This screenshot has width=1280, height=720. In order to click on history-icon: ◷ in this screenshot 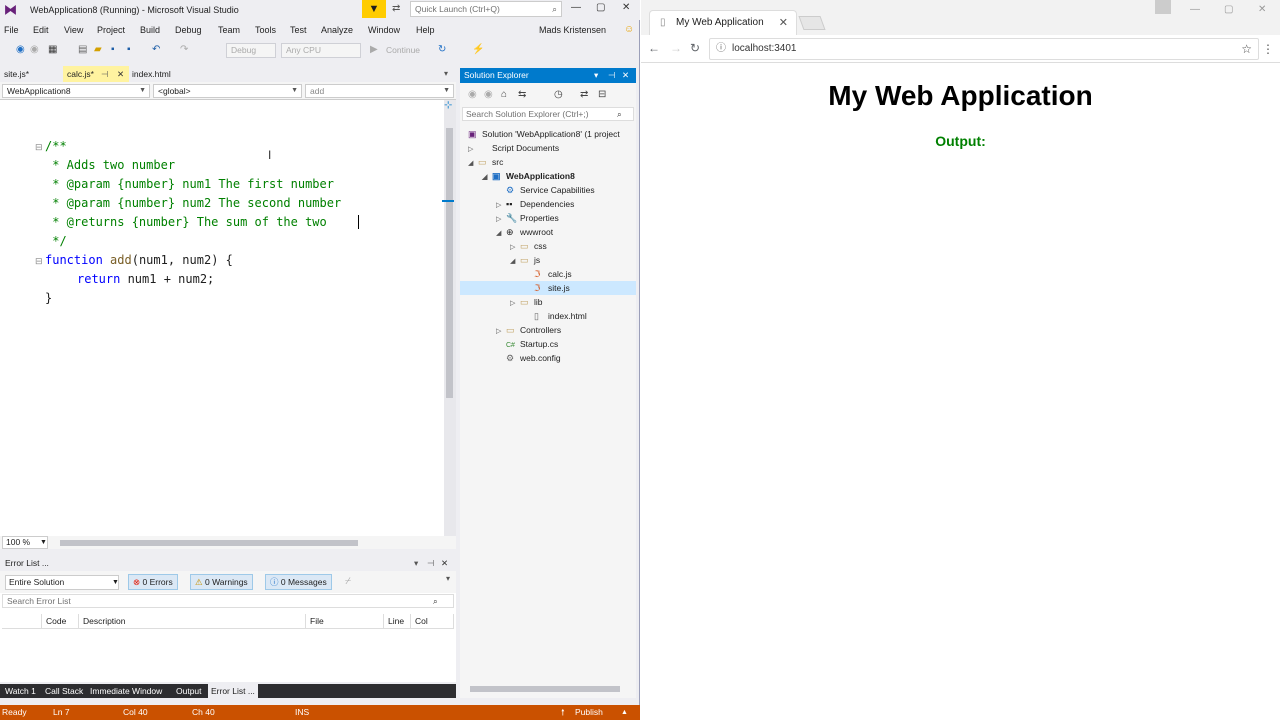, I will do `click(558, 94)`.